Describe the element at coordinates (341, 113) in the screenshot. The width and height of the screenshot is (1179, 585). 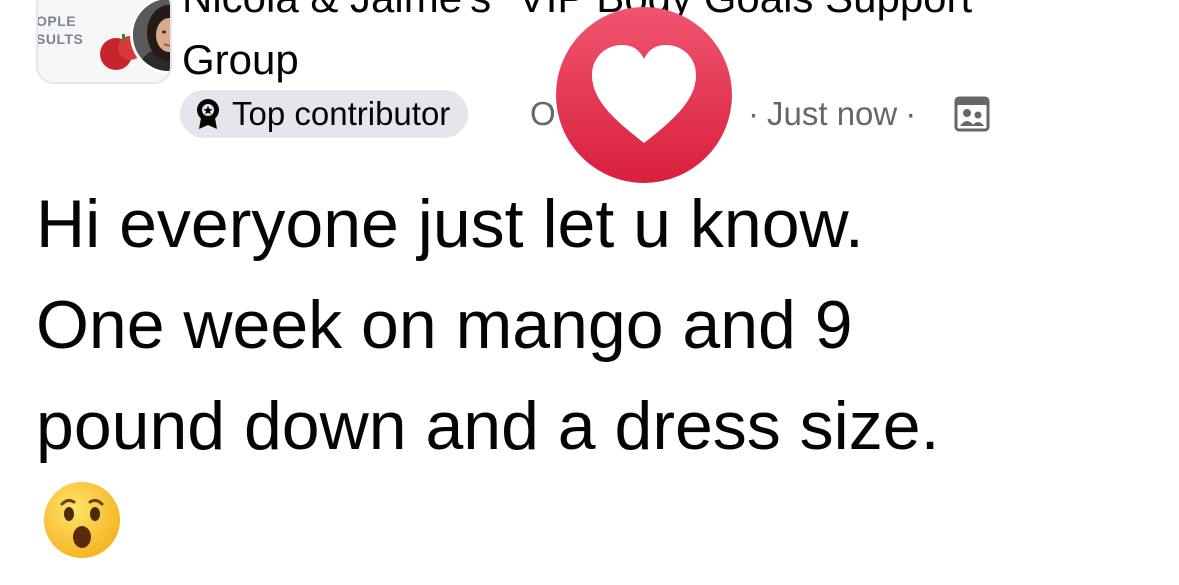
I see `badge-label: Top contributor` at that location.